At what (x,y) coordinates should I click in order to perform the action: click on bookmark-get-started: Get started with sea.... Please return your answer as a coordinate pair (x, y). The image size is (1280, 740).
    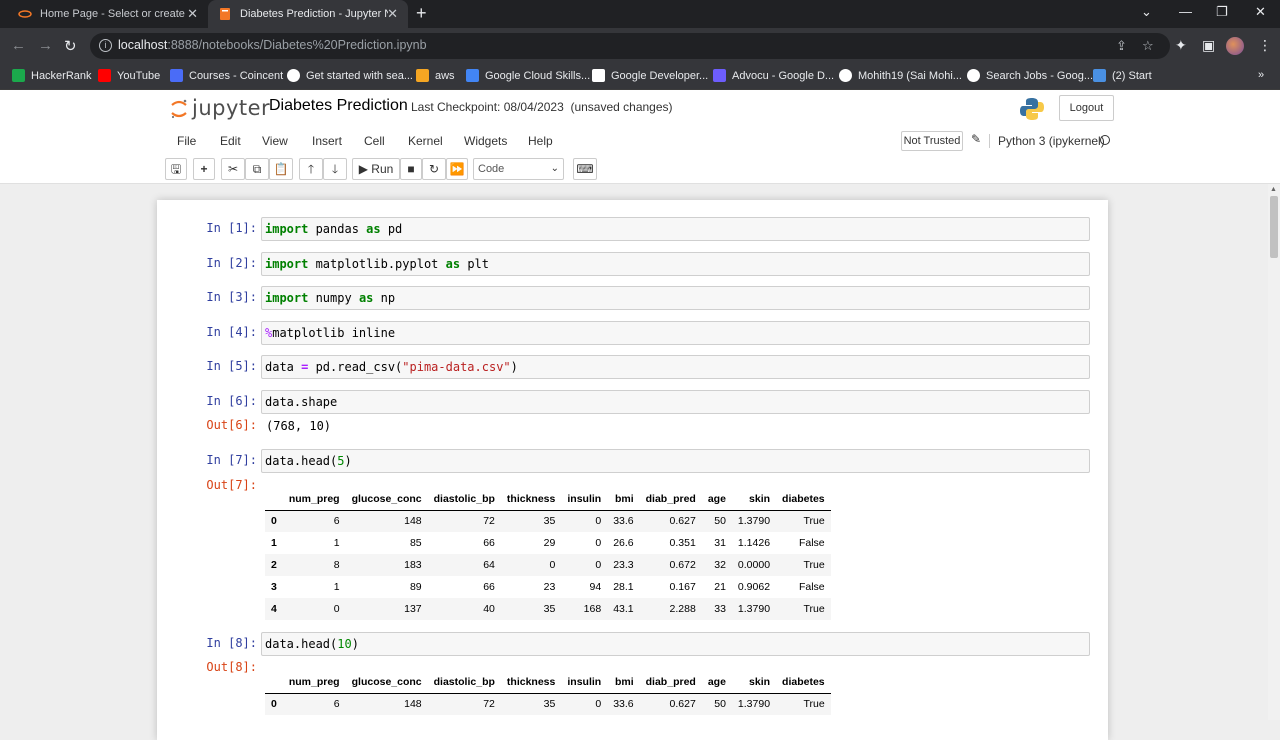
    Looking at the image, I should click on (350, 75).